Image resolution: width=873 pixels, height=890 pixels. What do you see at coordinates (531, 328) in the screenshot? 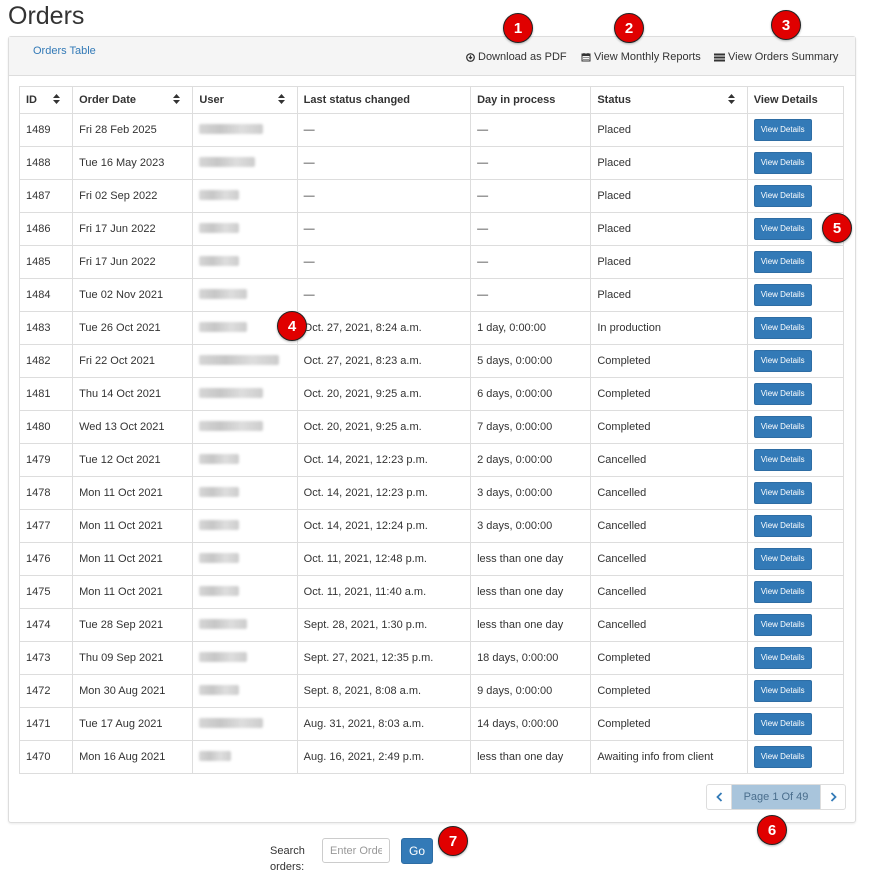
I see `cell-day-in-process: 1 day, 0:00:00` at bounding box center [531, 328].